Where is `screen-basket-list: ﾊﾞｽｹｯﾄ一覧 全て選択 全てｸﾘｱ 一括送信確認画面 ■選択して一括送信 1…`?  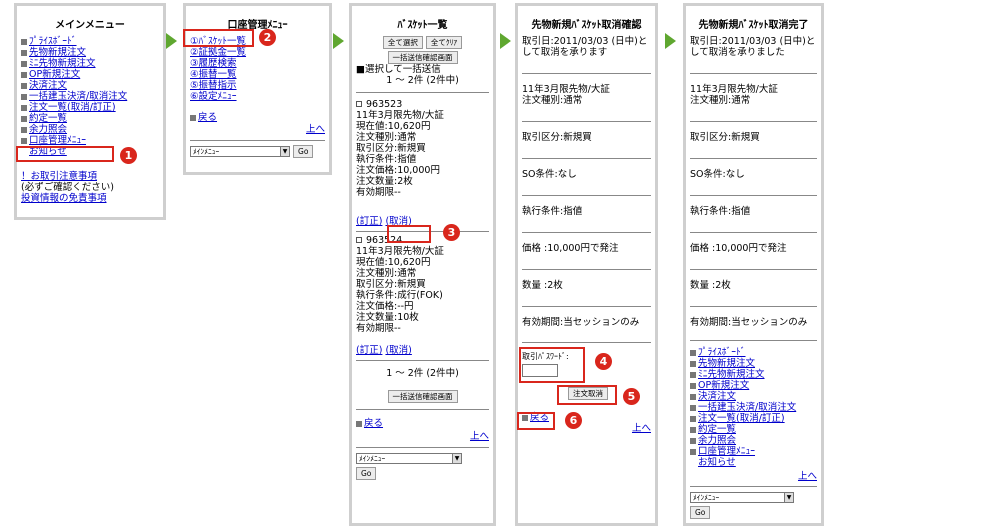
screen-basket-list: ﾊﾞｽｹｯﾄ一覧 全て選択 全てｸﾘｱ 一括送信確認画面 ■選択して一括送信 1… is located at coordinates (422, 264).